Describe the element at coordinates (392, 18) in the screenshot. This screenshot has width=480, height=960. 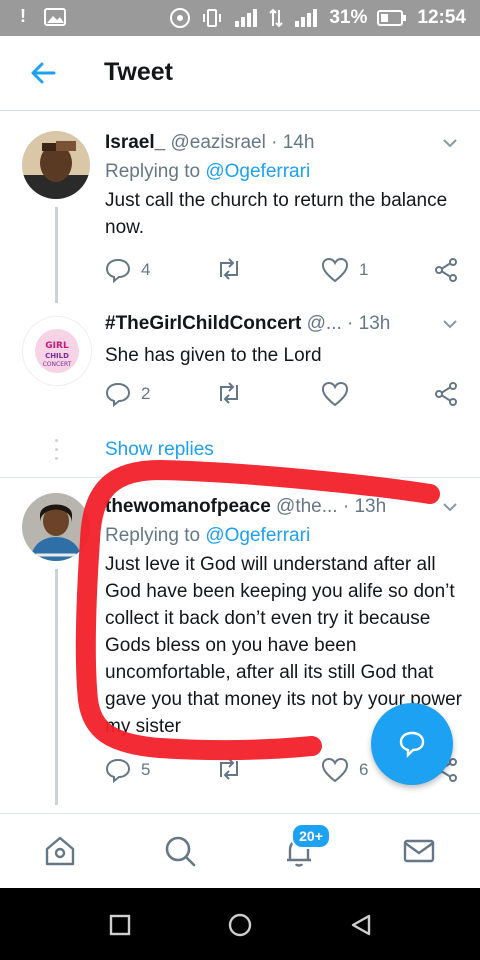
I see `battery-icon` at that location.